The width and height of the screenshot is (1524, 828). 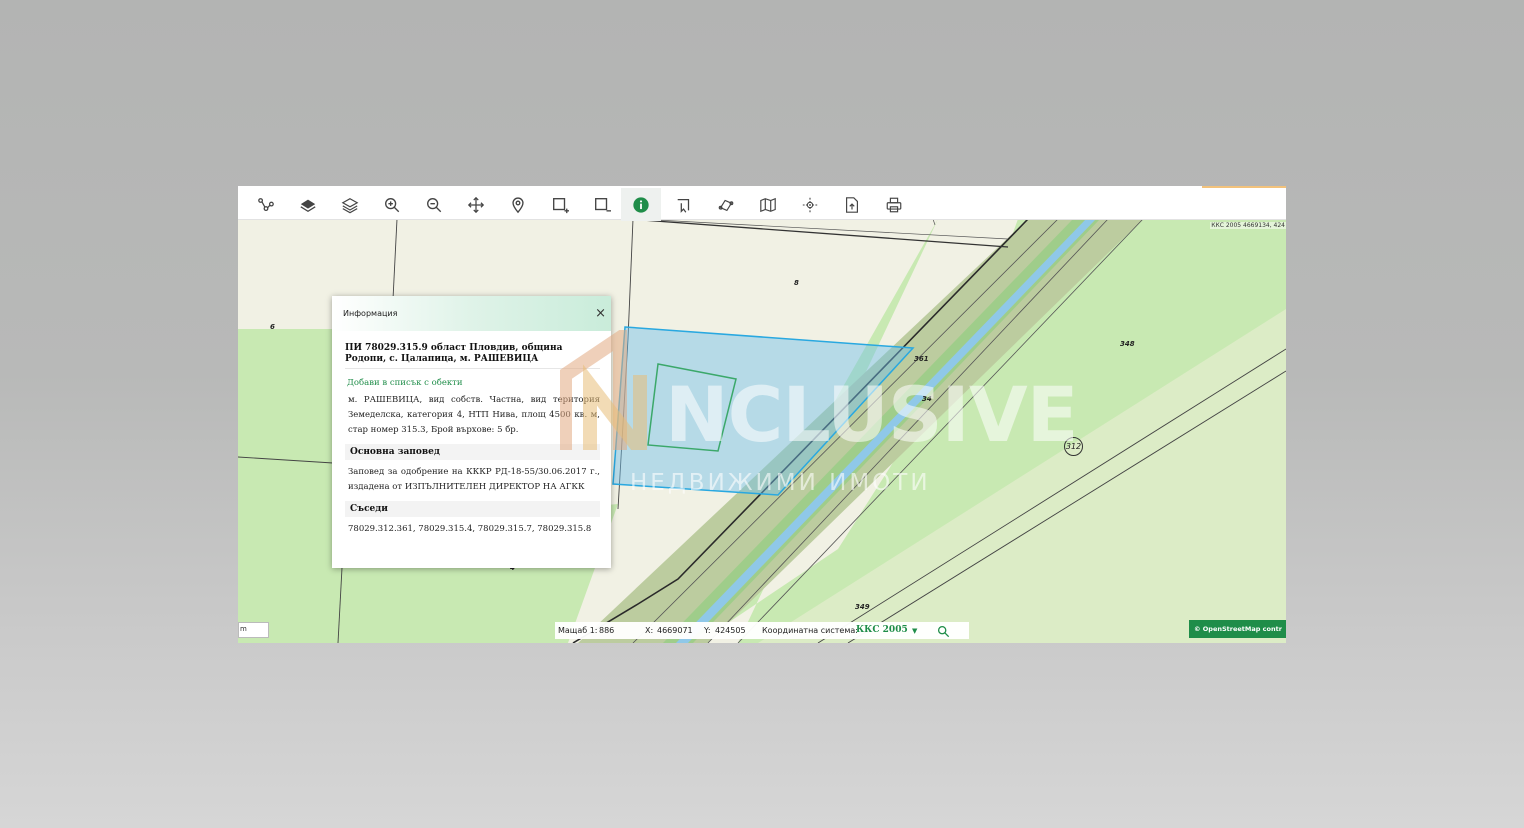 What do you see at coordinates (921, 359) in the screenshot?
I see `parcel-label: 361` at bounding box center [921, 359].